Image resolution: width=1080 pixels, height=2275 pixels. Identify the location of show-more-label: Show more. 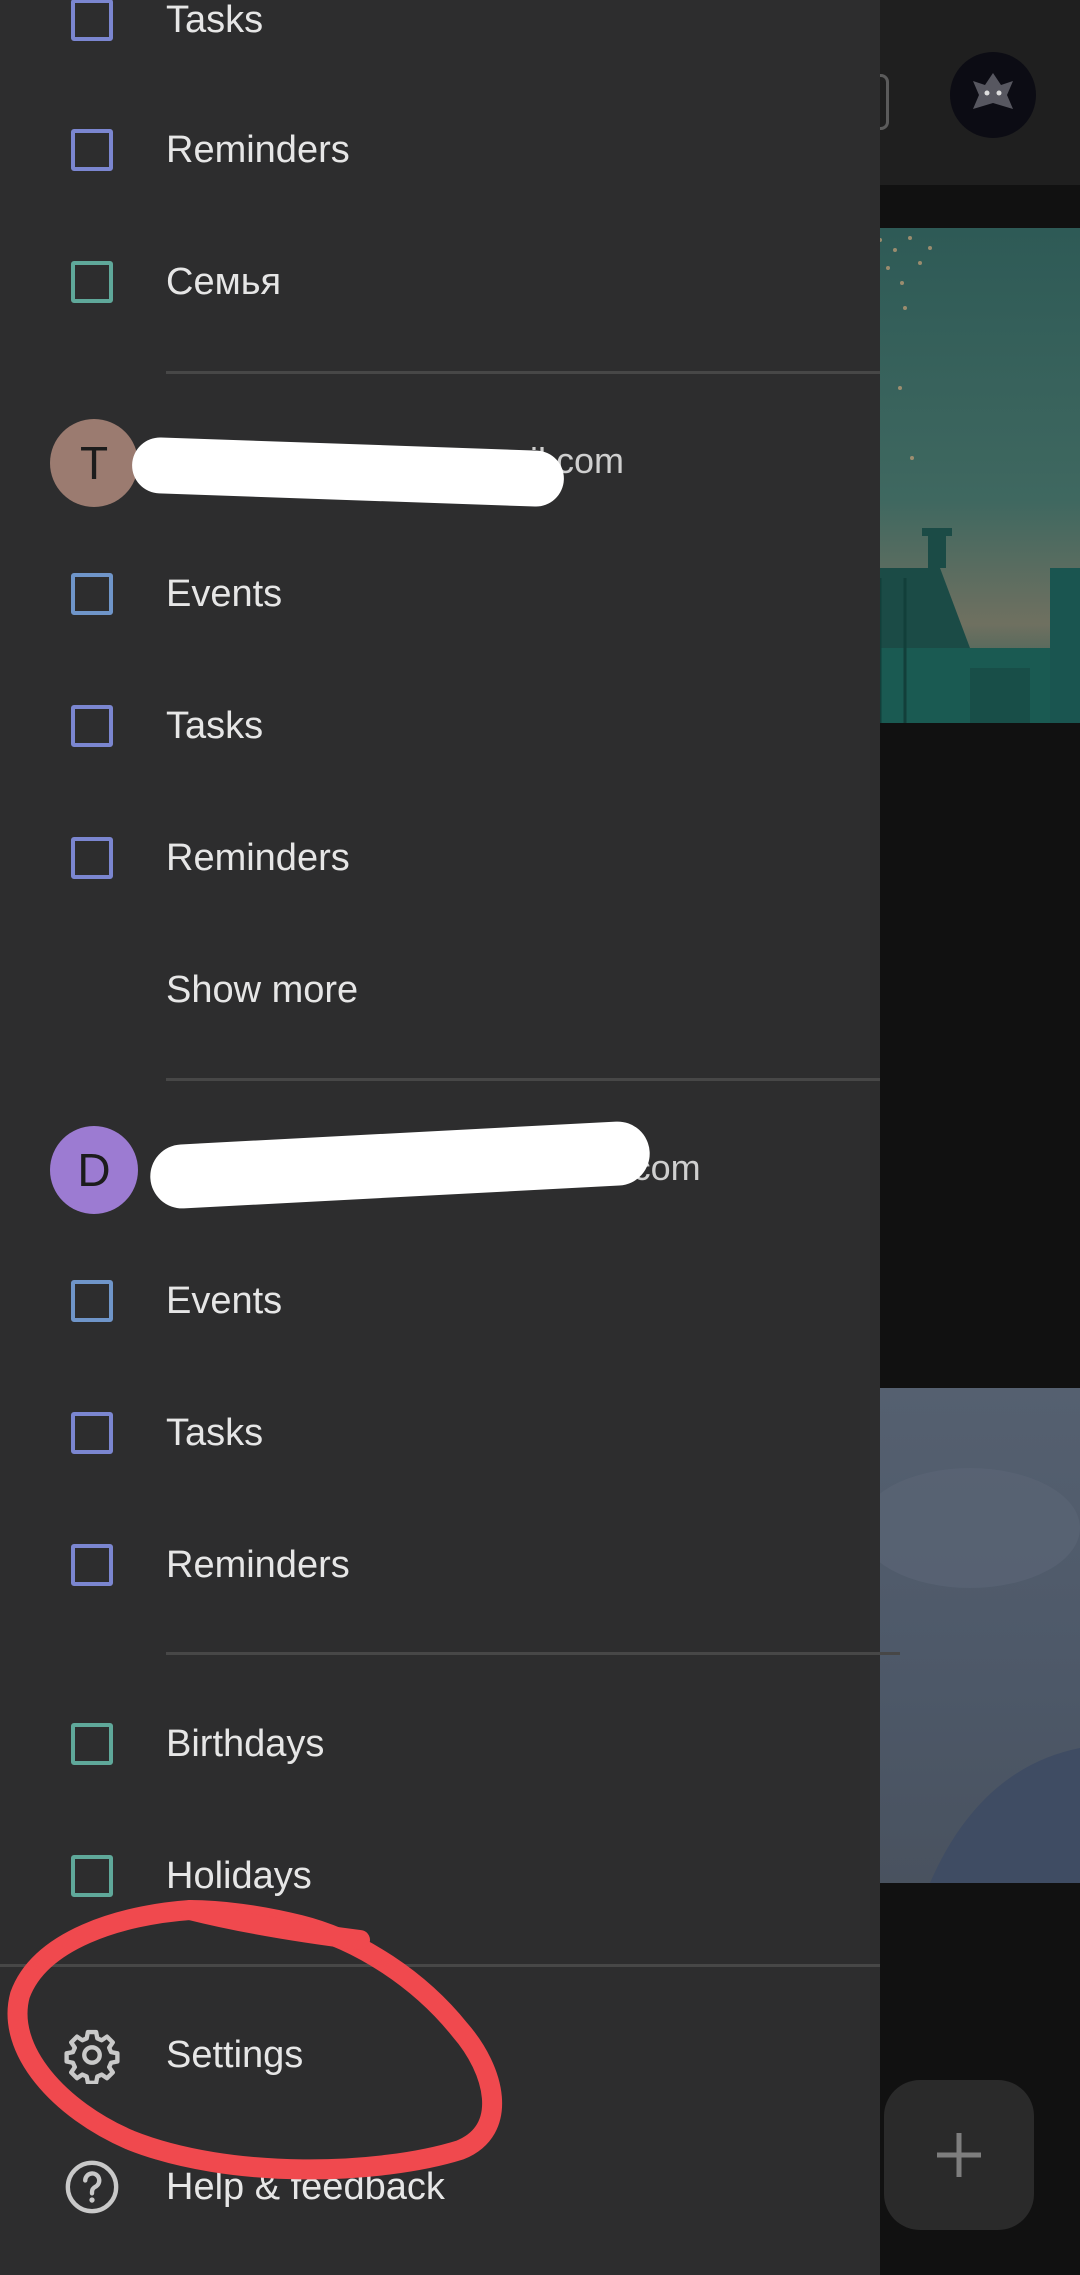
(262, 989).